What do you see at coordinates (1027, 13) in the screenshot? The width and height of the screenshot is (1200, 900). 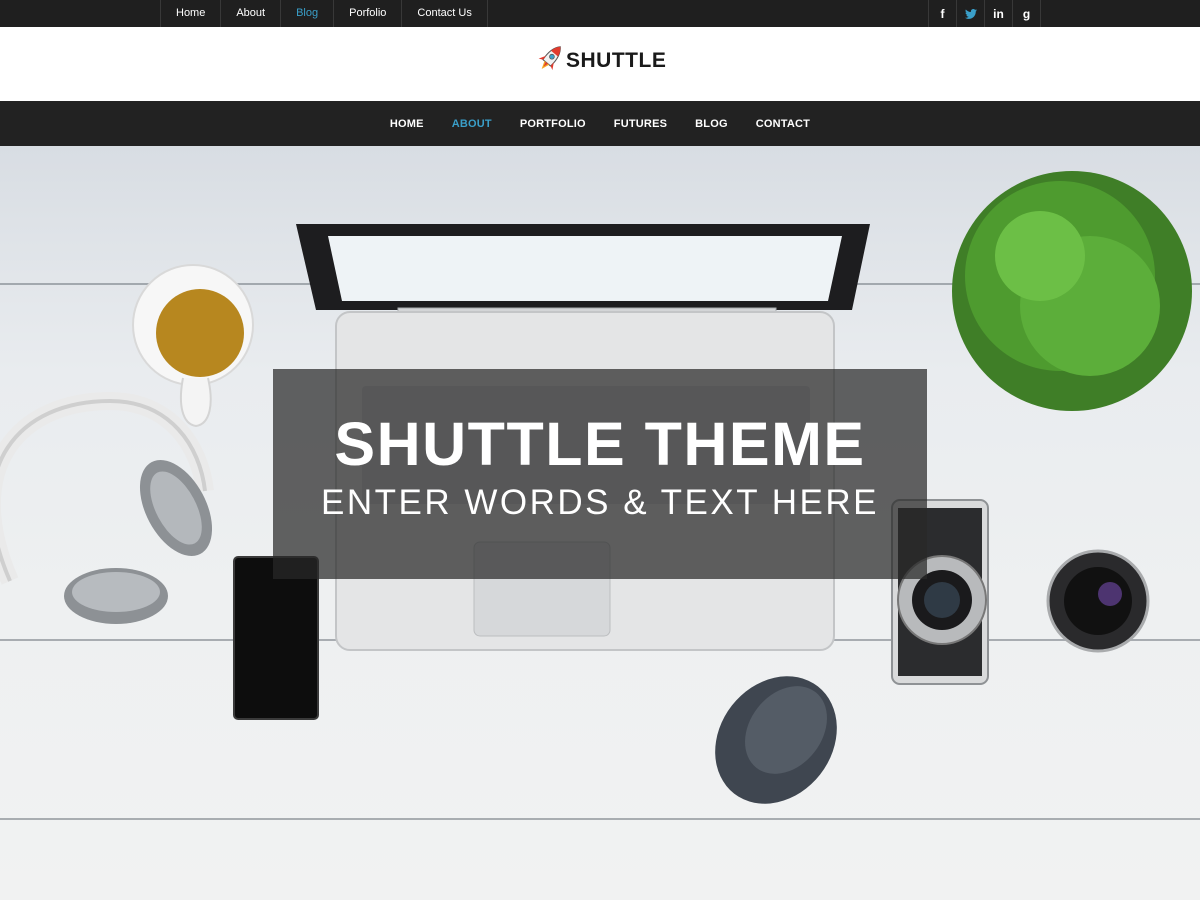 I see `google-icon: g` at bounding box center [1027, 13].